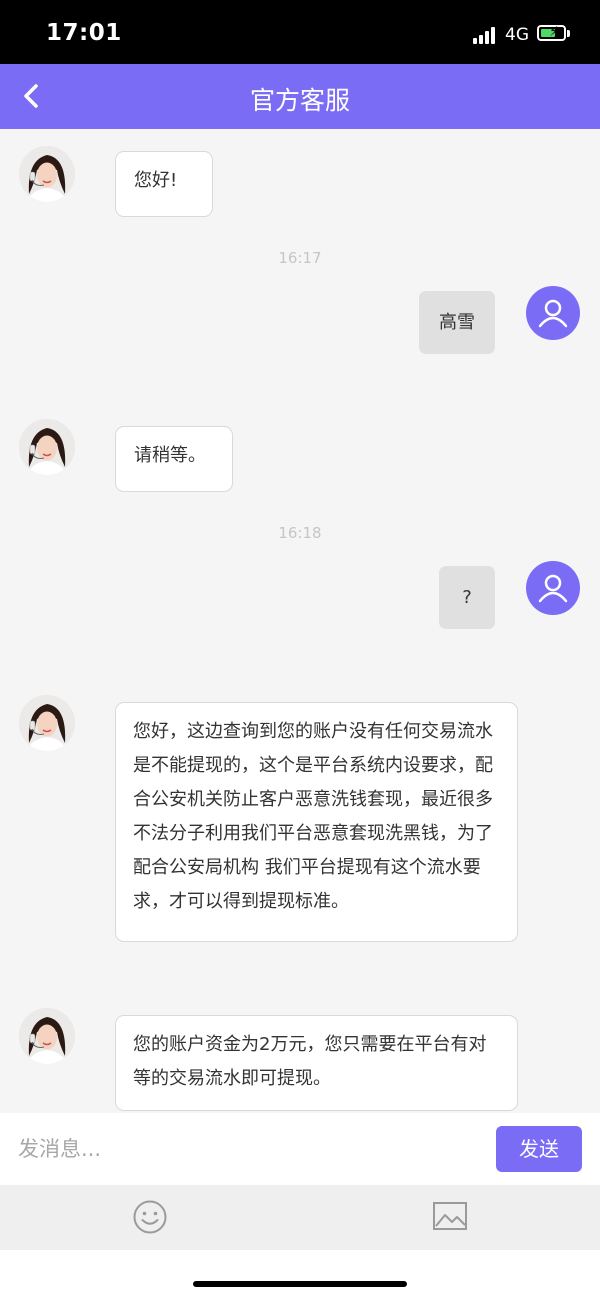  I want to click on message-bubble-agent: 您好!, so click(164, 184).